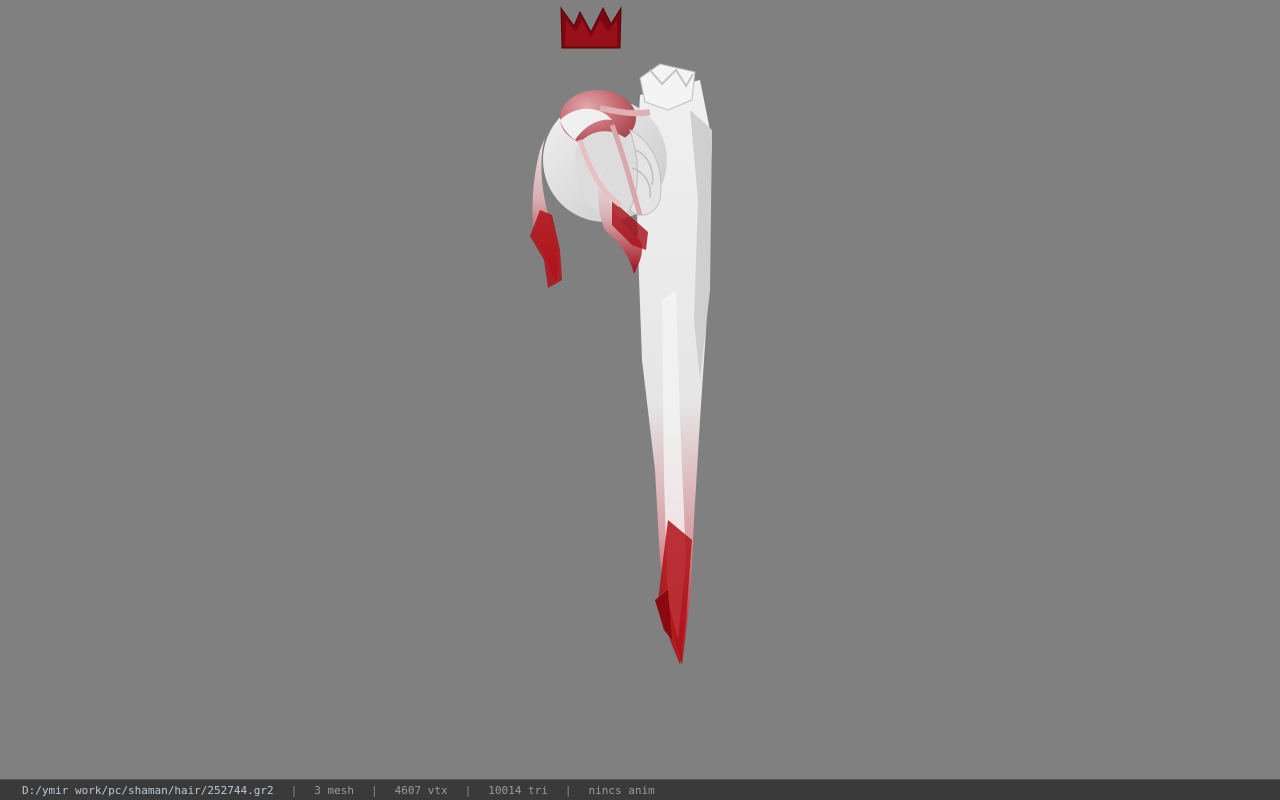 This screenshot has width=1280, height=800. I want to click on vertex-count: 4607 vtx, so click(421, 790).